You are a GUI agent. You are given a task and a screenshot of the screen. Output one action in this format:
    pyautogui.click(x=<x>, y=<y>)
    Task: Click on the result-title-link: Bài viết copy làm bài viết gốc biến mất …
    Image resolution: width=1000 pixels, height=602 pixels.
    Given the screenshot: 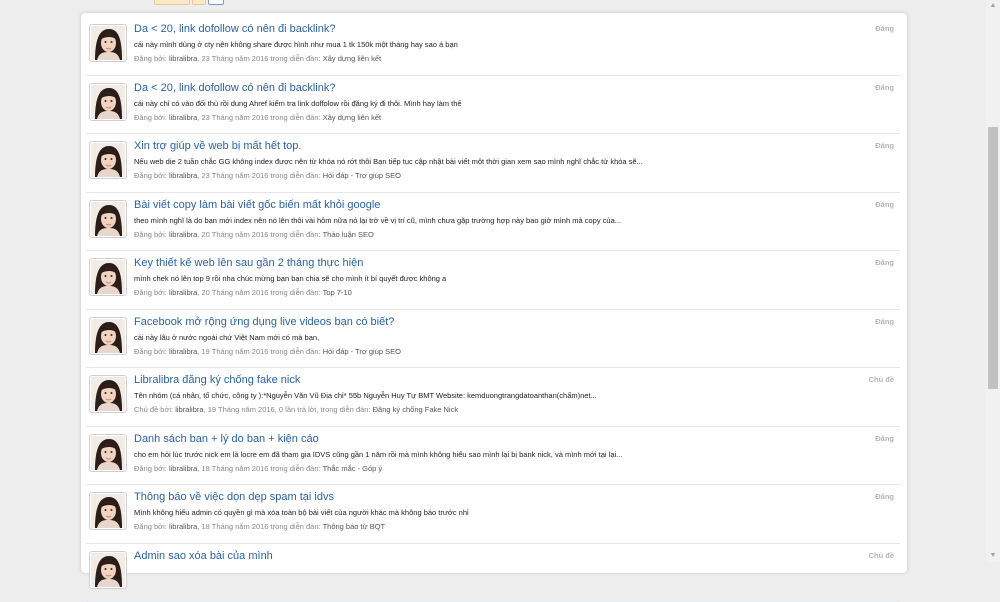 What is the action you would take?
    pyautogui.click(x=257, y=205)
    